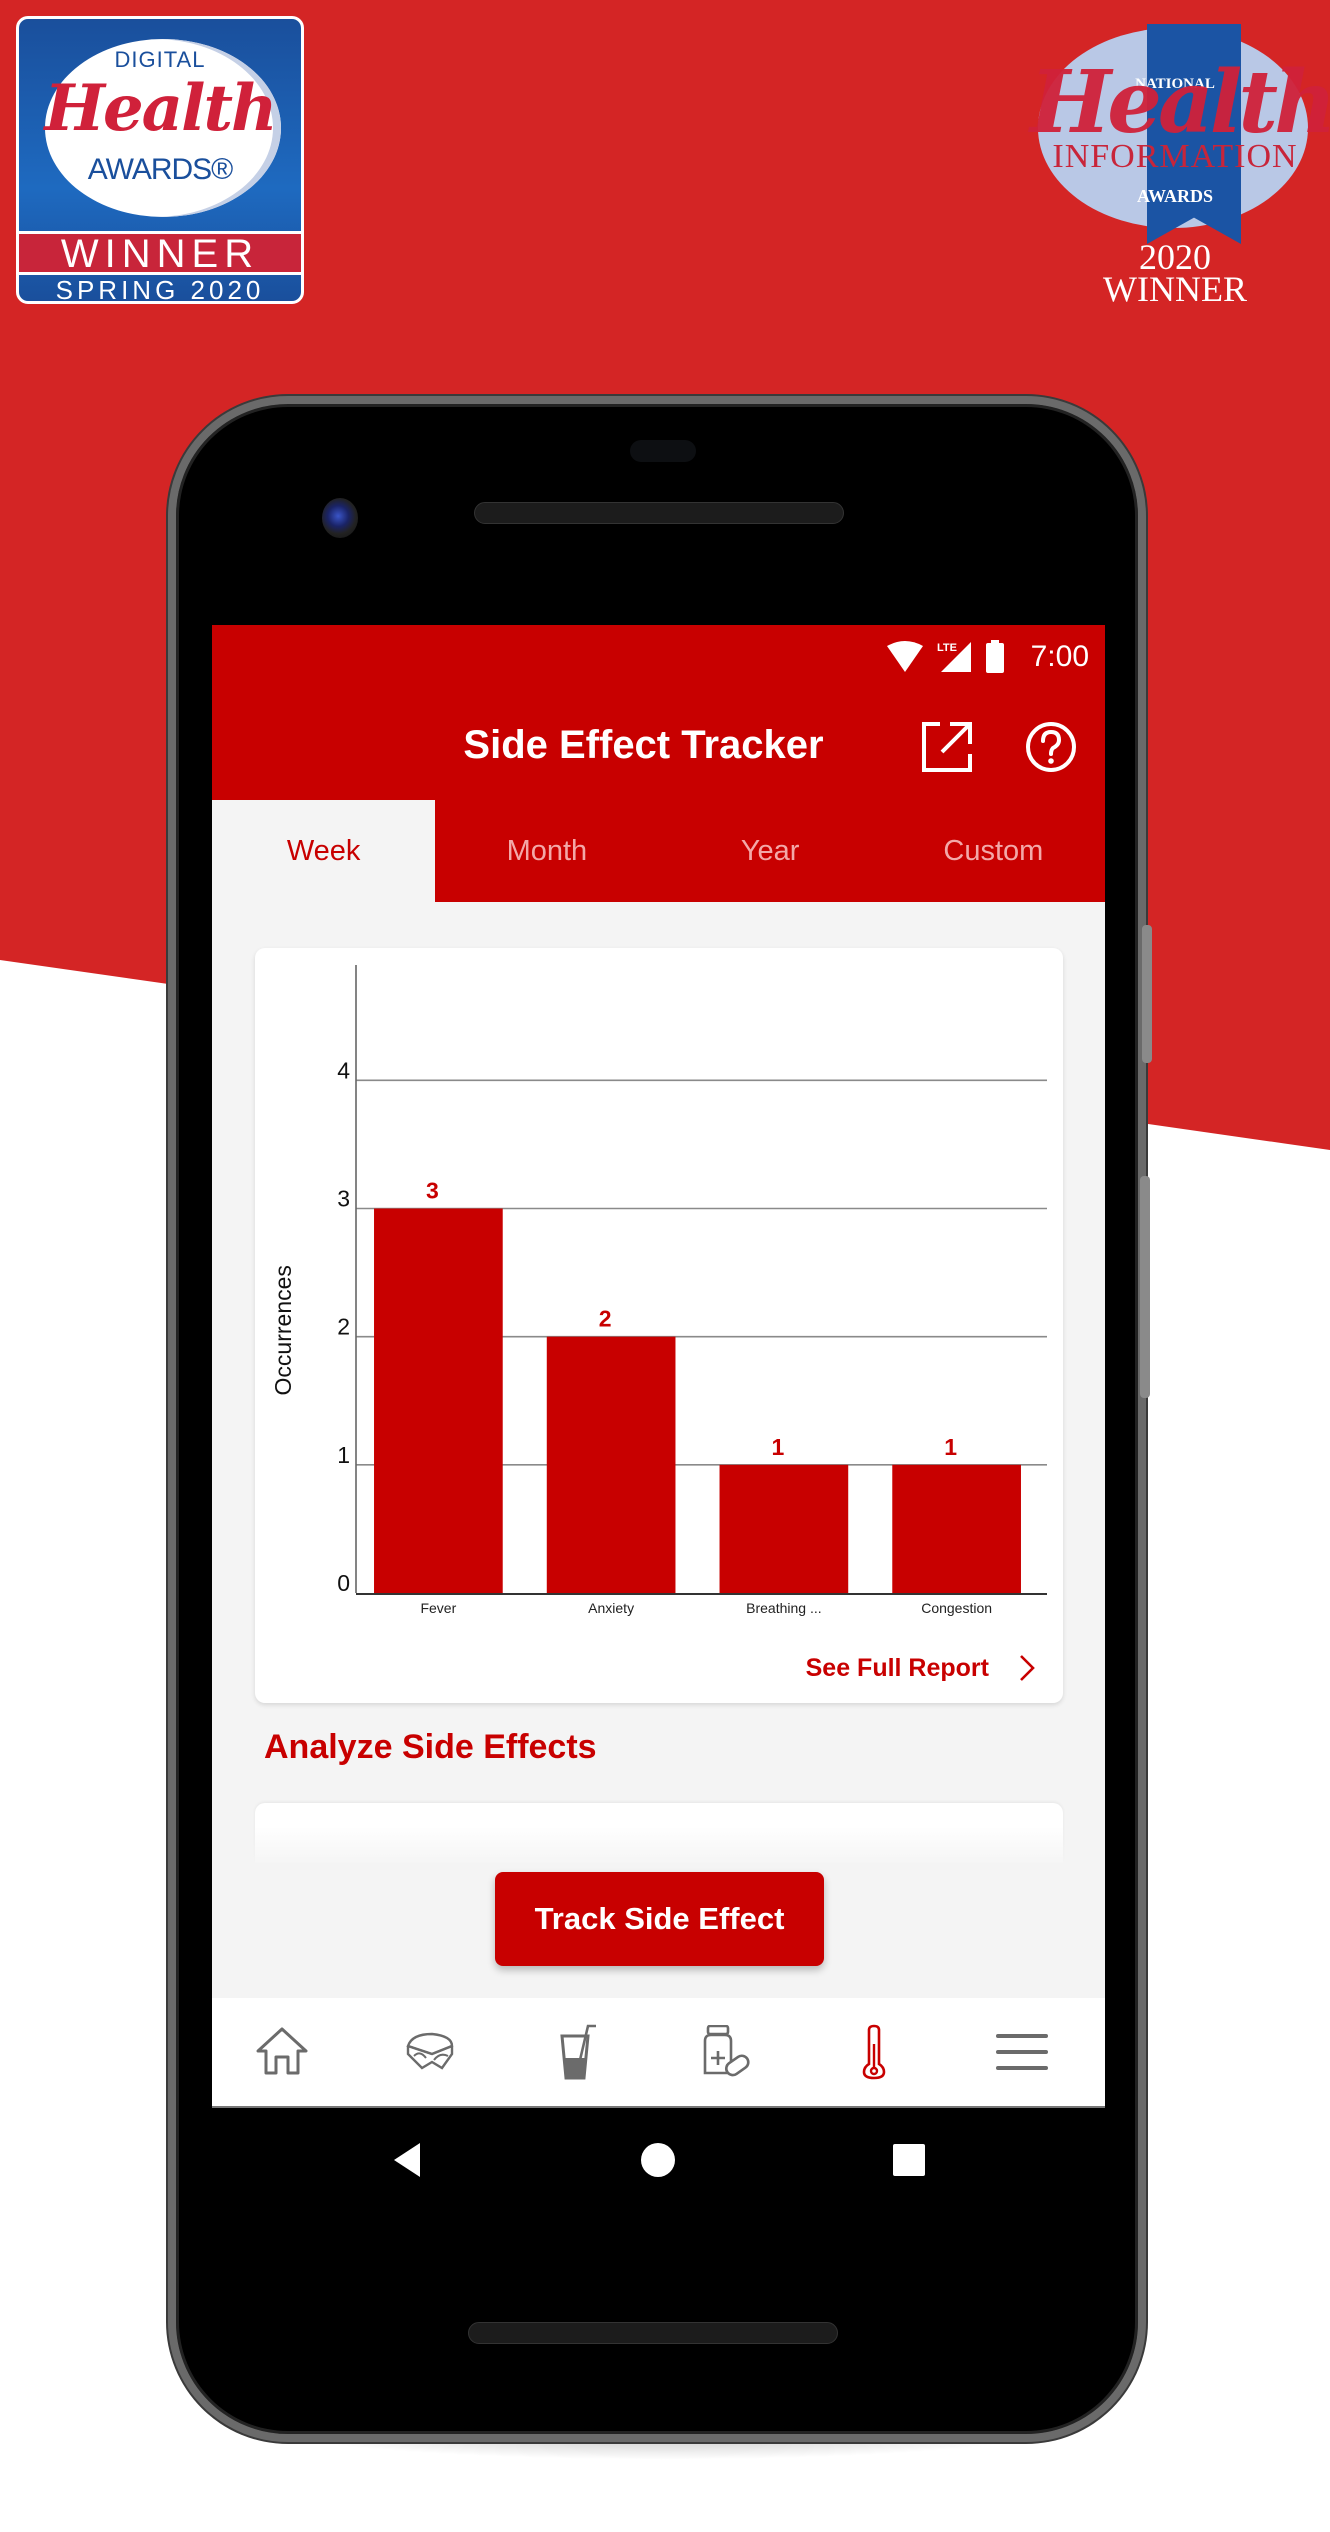  Describe the element at coordinates (956, 1608) in the screenshot. I see `x-tick-label: Congestion` at that location.